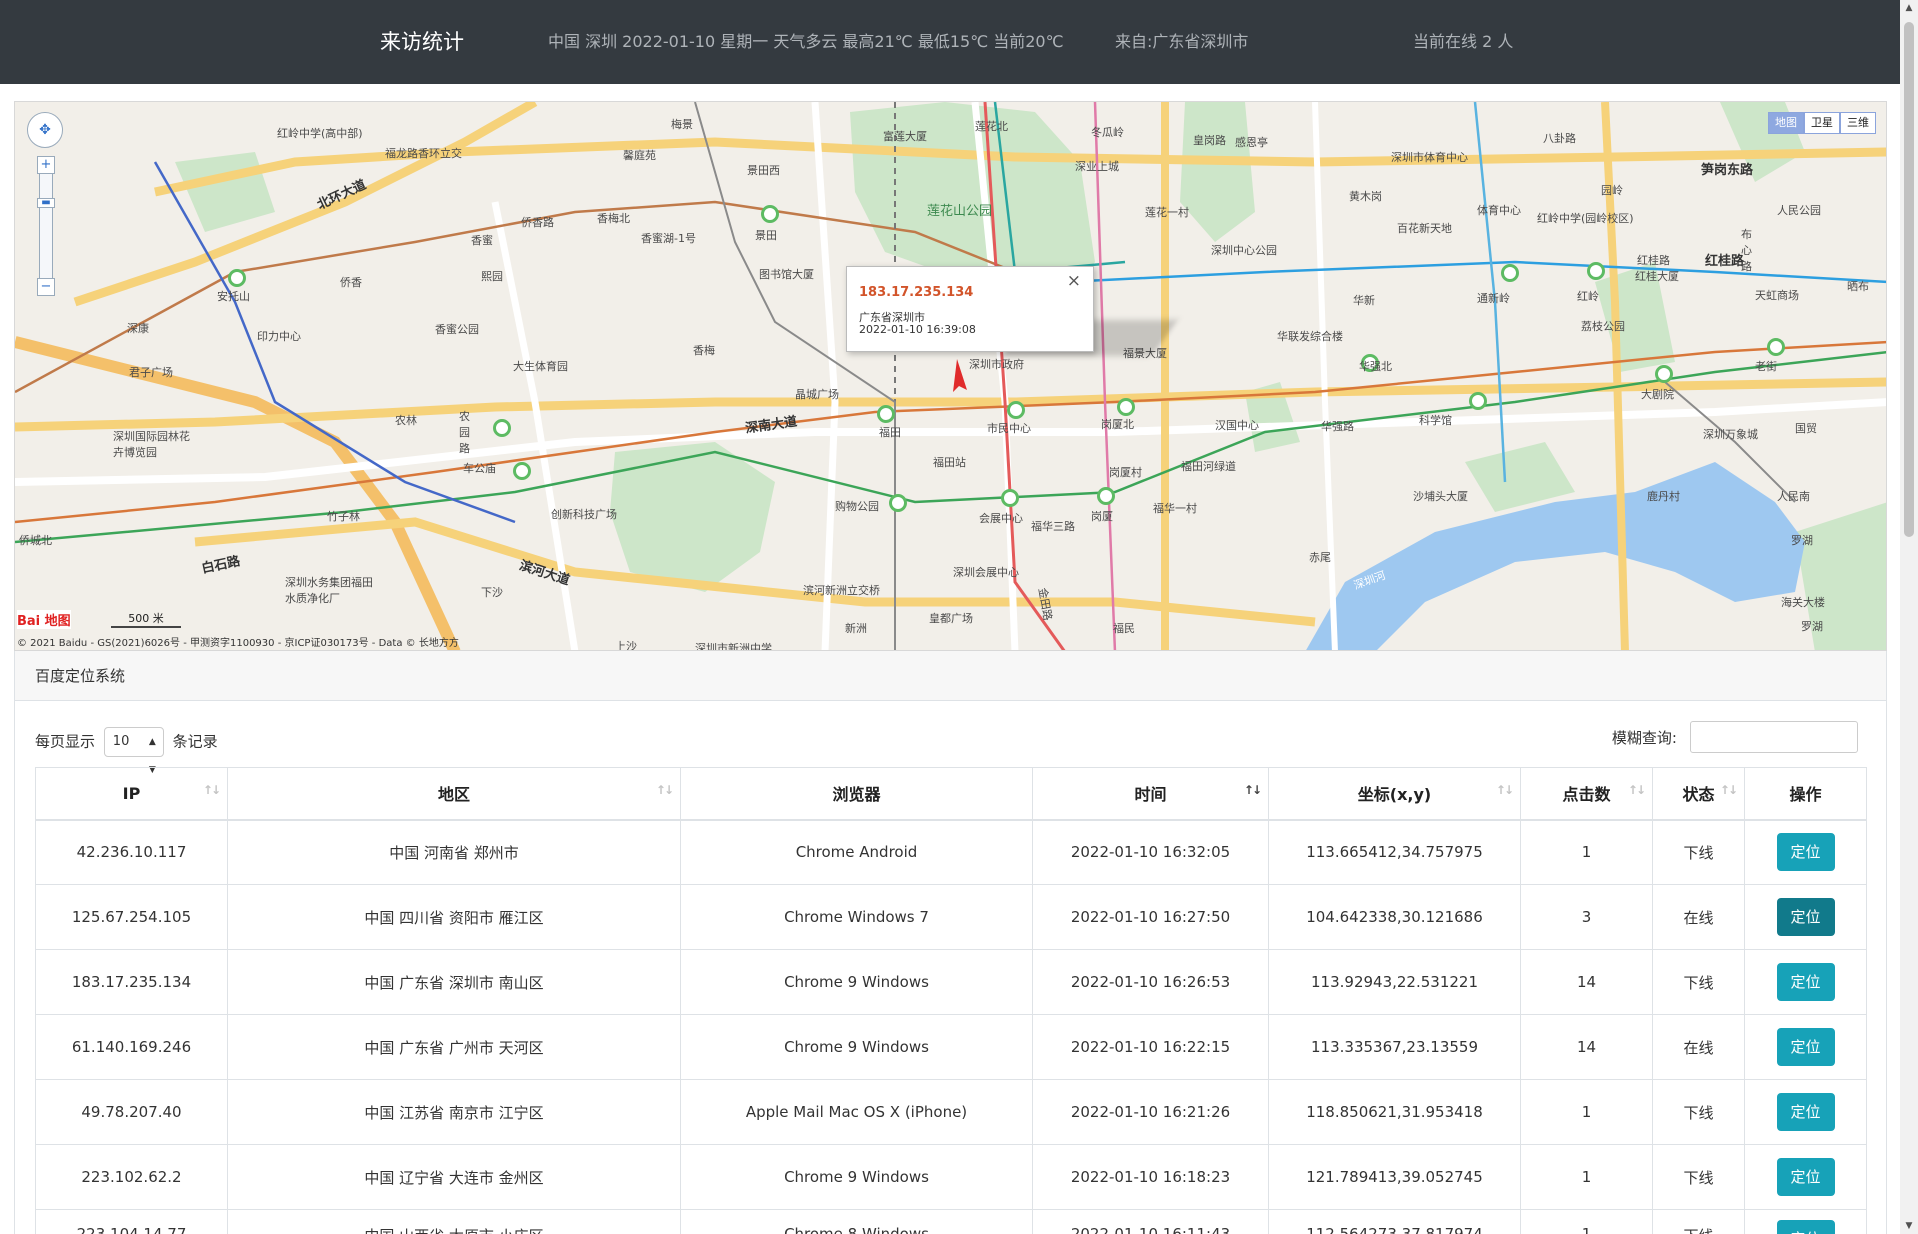  Describe the element at coordinates (1727, 170) in the screenshot. I see `map-label: 笋岗东路` at that location.